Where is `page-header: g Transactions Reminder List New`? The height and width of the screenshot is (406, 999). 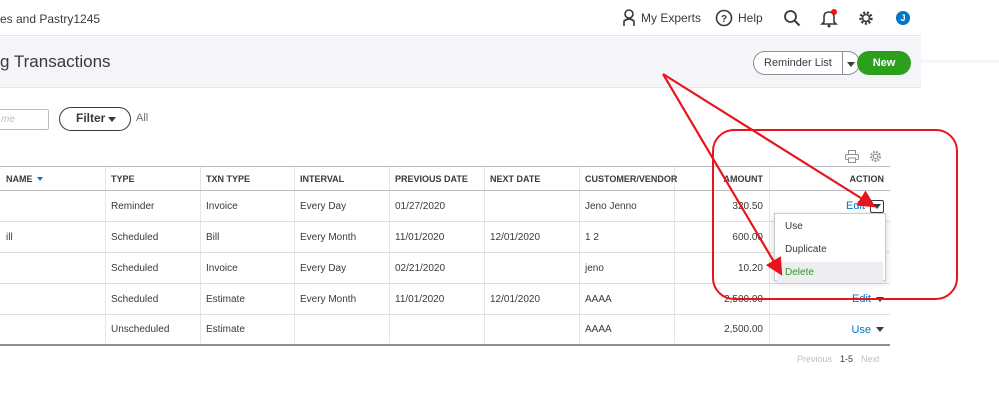
page-header: g Transactions Reminder List New is located at coordinates (460, 62).